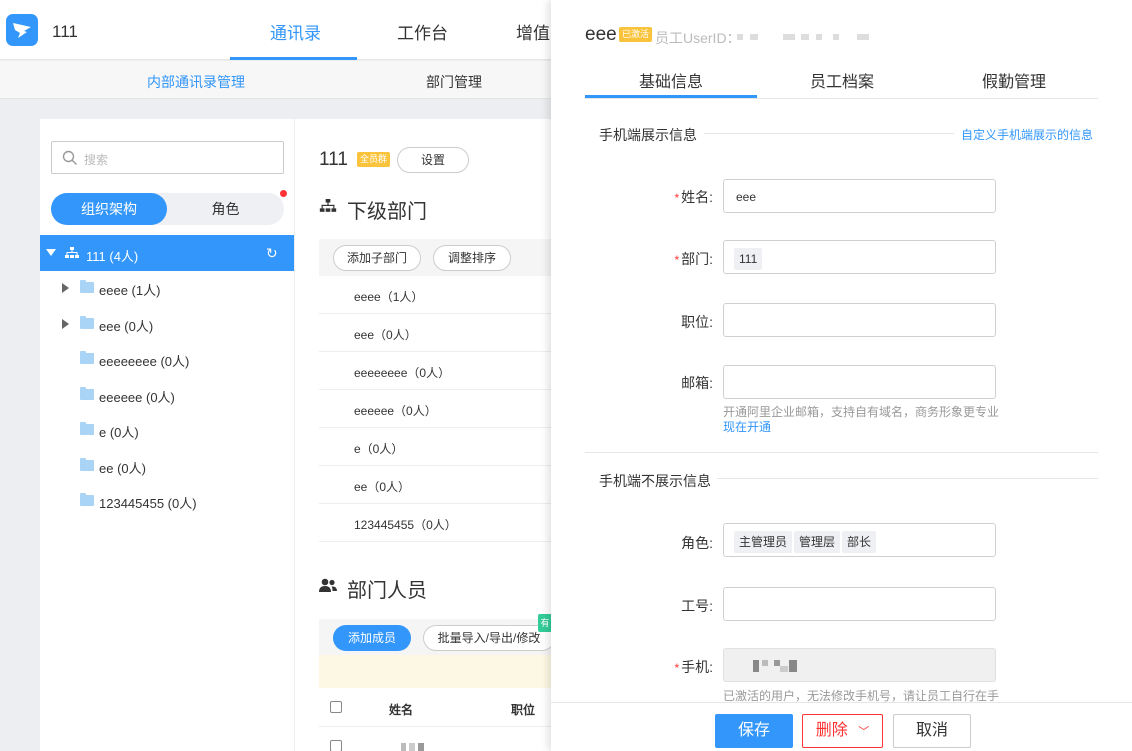 This screenshot has height=751, width=1132. What do you see at coordinates (109, 209) in the screenshot?
I see `segment-org-structure: 组织架构` at bounding box center [109, 209].